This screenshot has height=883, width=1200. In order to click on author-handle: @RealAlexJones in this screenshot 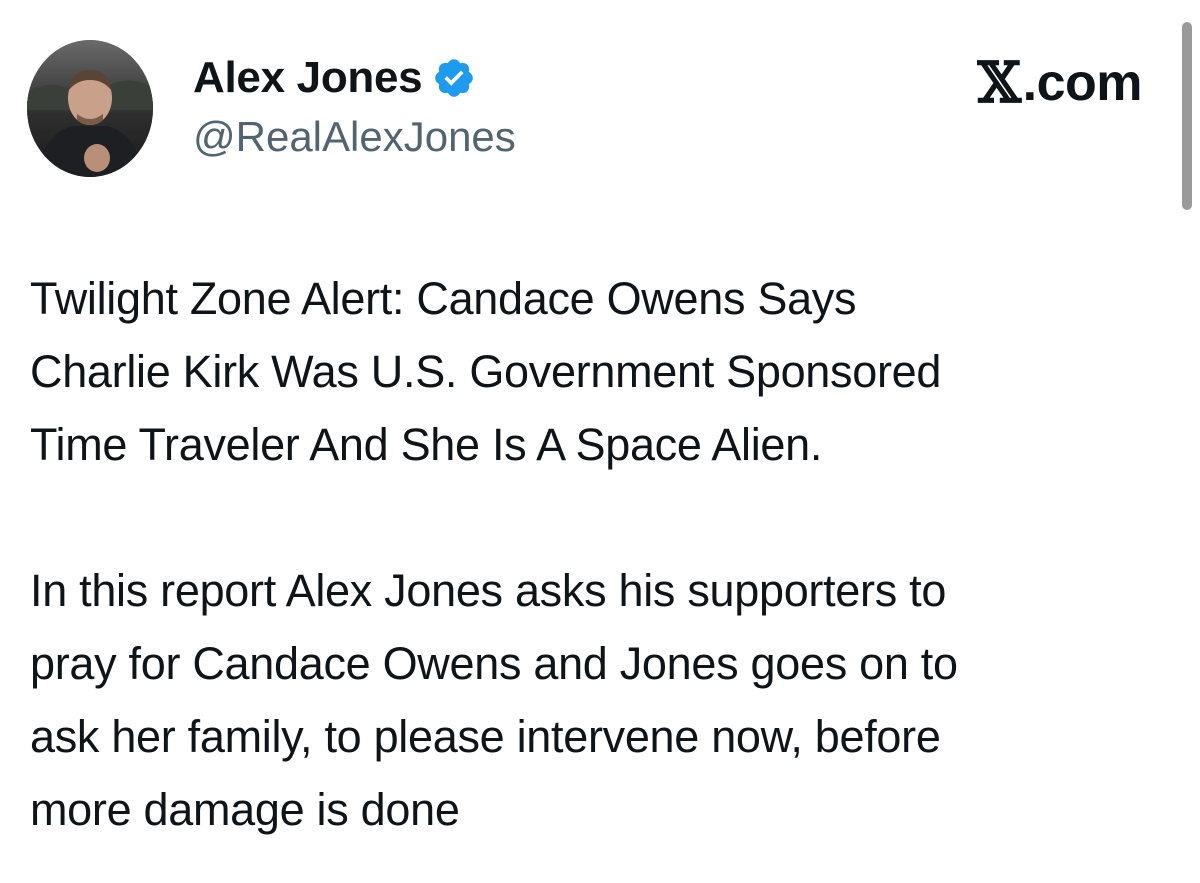, I will do `click(354, 137)`.